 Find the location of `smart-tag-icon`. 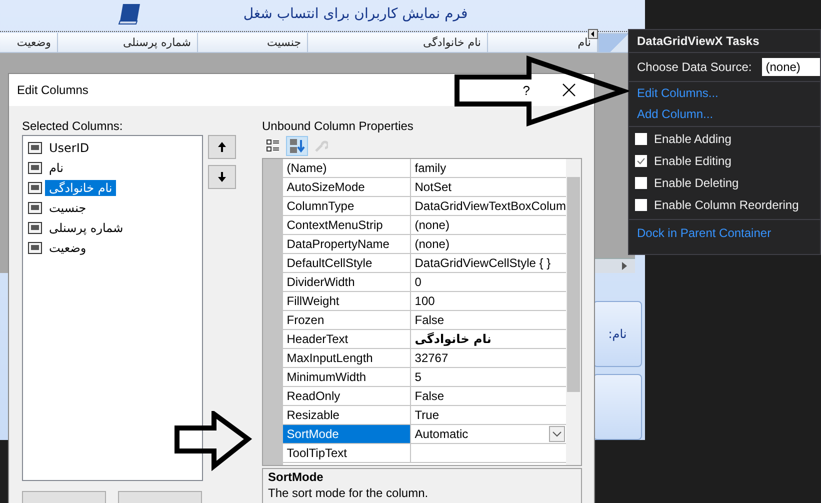

smart-tag-icon is located at coordinates (593, 34).